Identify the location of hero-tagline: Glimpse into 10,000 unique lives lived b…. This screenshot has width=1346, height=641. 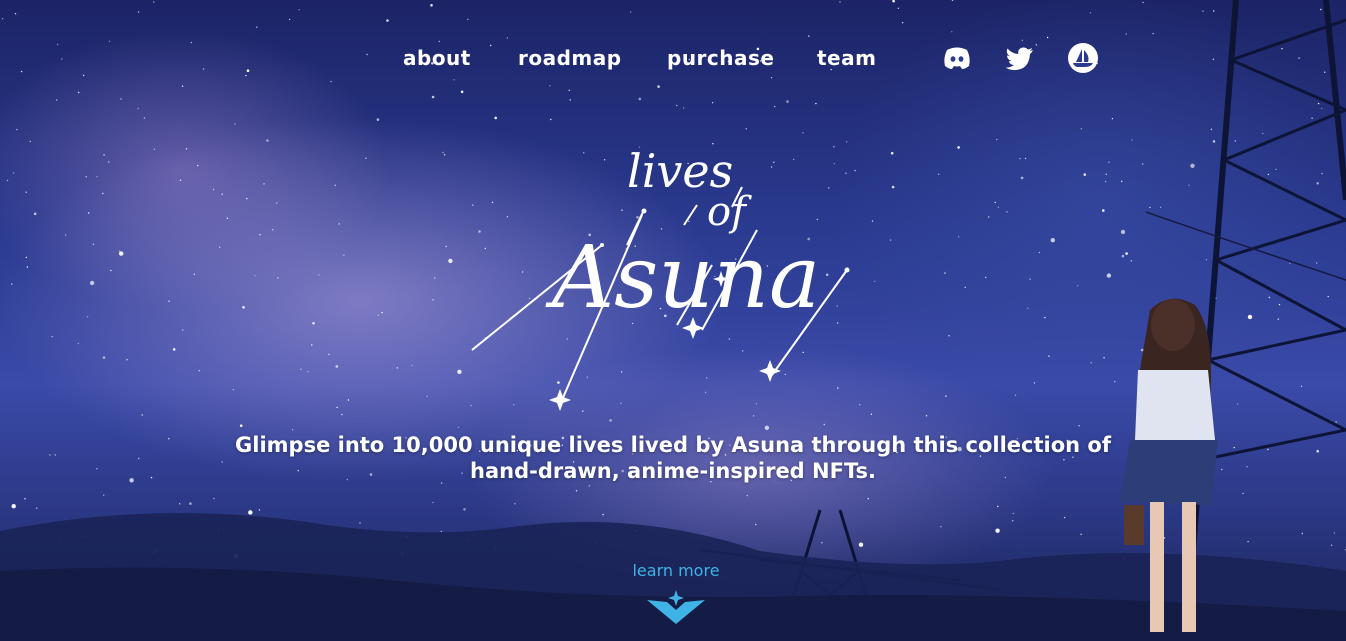
(673, 458).